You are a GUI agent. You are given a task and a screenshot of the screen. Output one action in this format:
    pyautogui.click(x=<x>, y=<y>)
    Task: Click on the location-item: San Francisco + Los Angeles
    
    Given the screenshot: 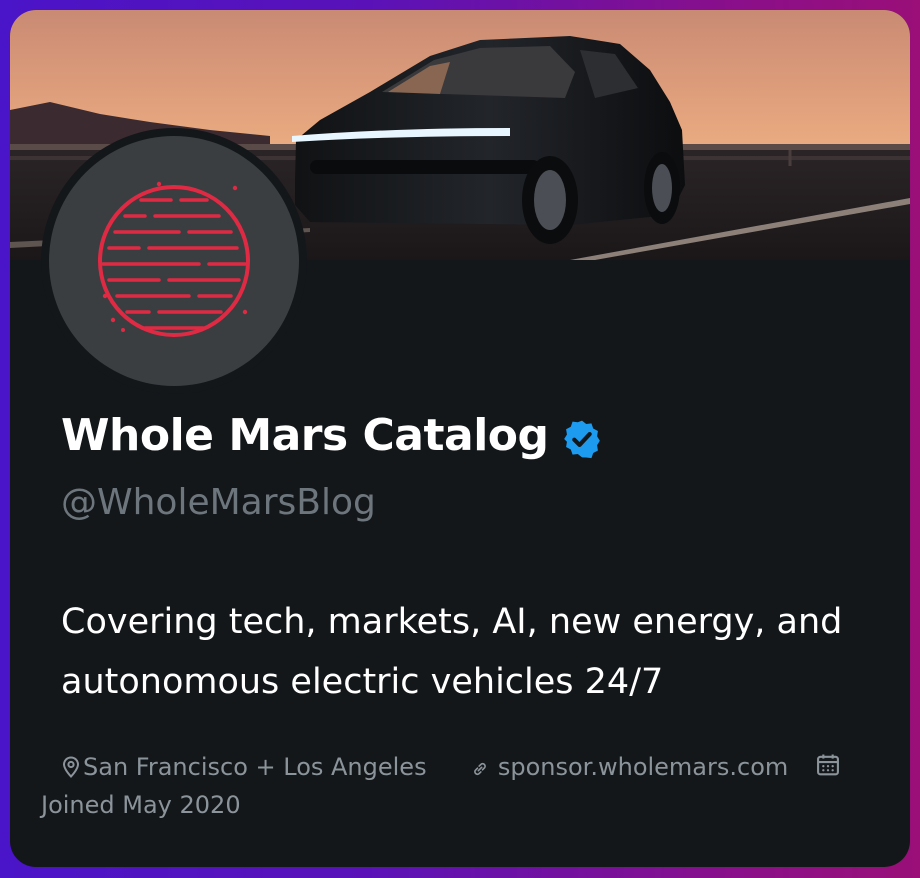 What is the action you would take?
    pyautogui.click(x=234, y=767)
    